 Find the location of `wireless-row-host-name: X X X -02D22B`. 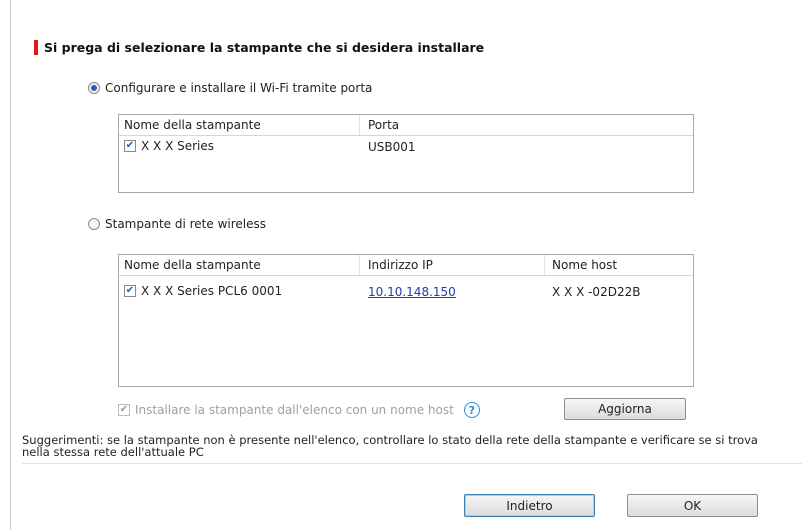

wireless-row-host-name: X X X -02D22B is located at coordinates (596, 292).